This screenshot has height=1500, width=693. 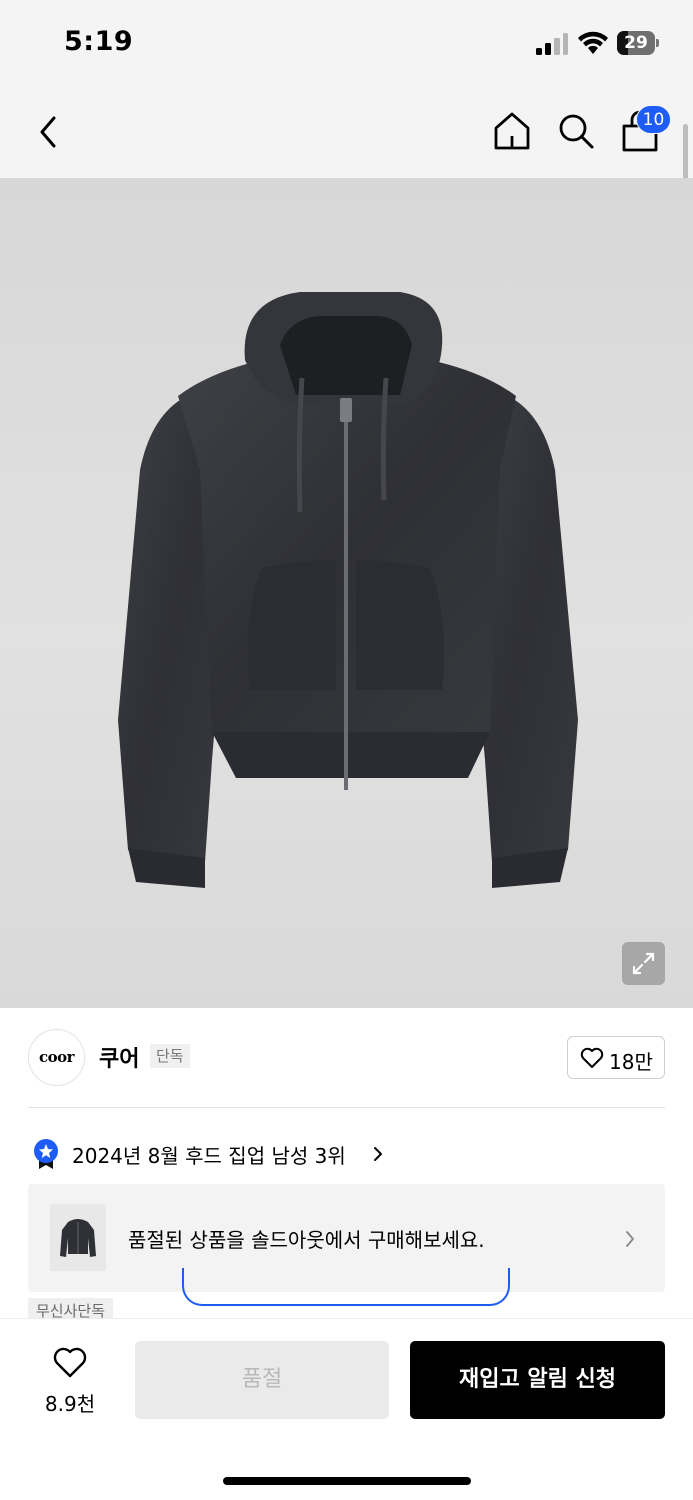 What do you see at coordinates (70, 1381) in the screenshot?
I see `wishlist-button: 8.9천` at bounding box center [70, 1381].